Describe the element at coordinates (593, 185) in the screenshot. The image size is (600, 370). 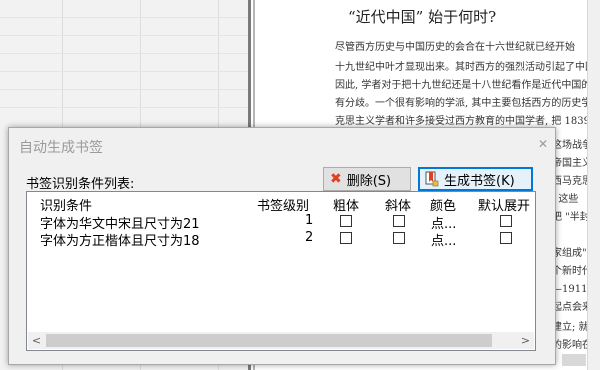
I see `document-scrollbar` at that location.